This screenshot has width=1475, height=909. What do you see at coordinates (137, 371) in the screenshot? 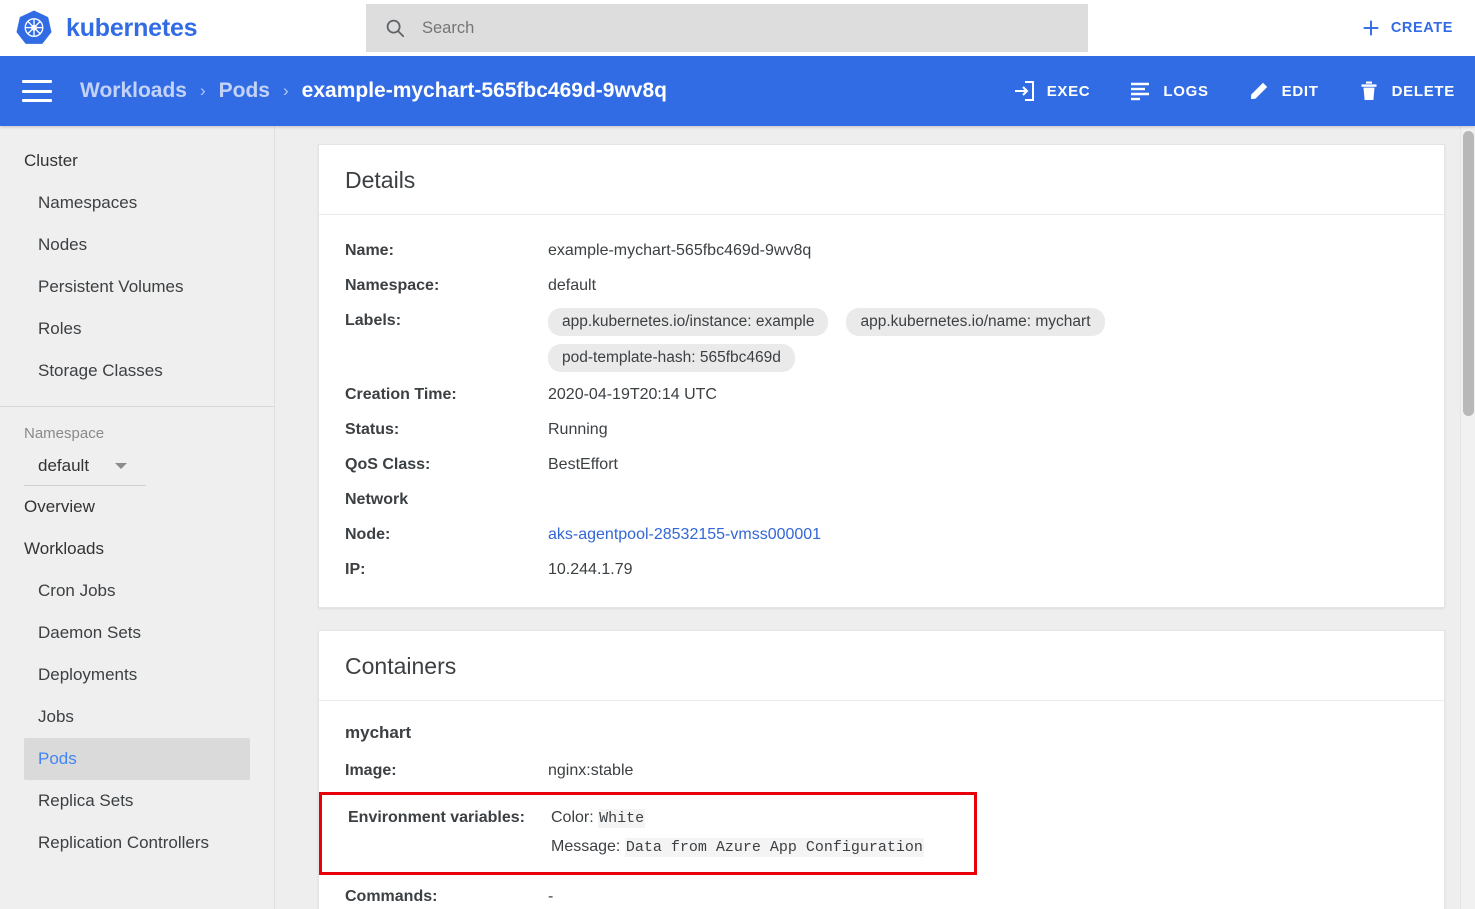
I see `sidebar-item-storage-classes: Storage Classes` at bounding box center [137, 371].